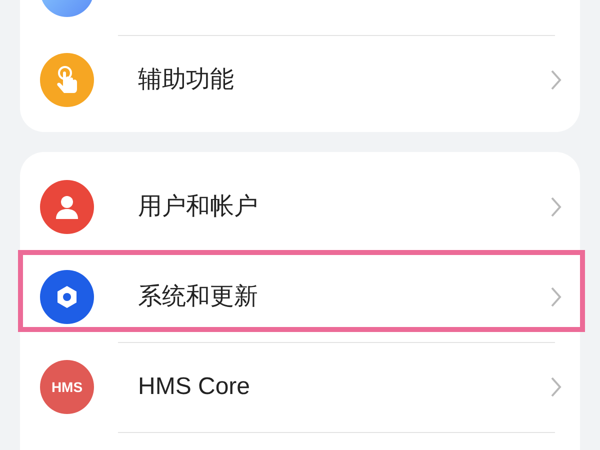 The height and width of the screenshot is (450, 600). What do you see at coordinates (67, 207) in the screenshot?
I see `user-icon` at bounding box center [67, 207].